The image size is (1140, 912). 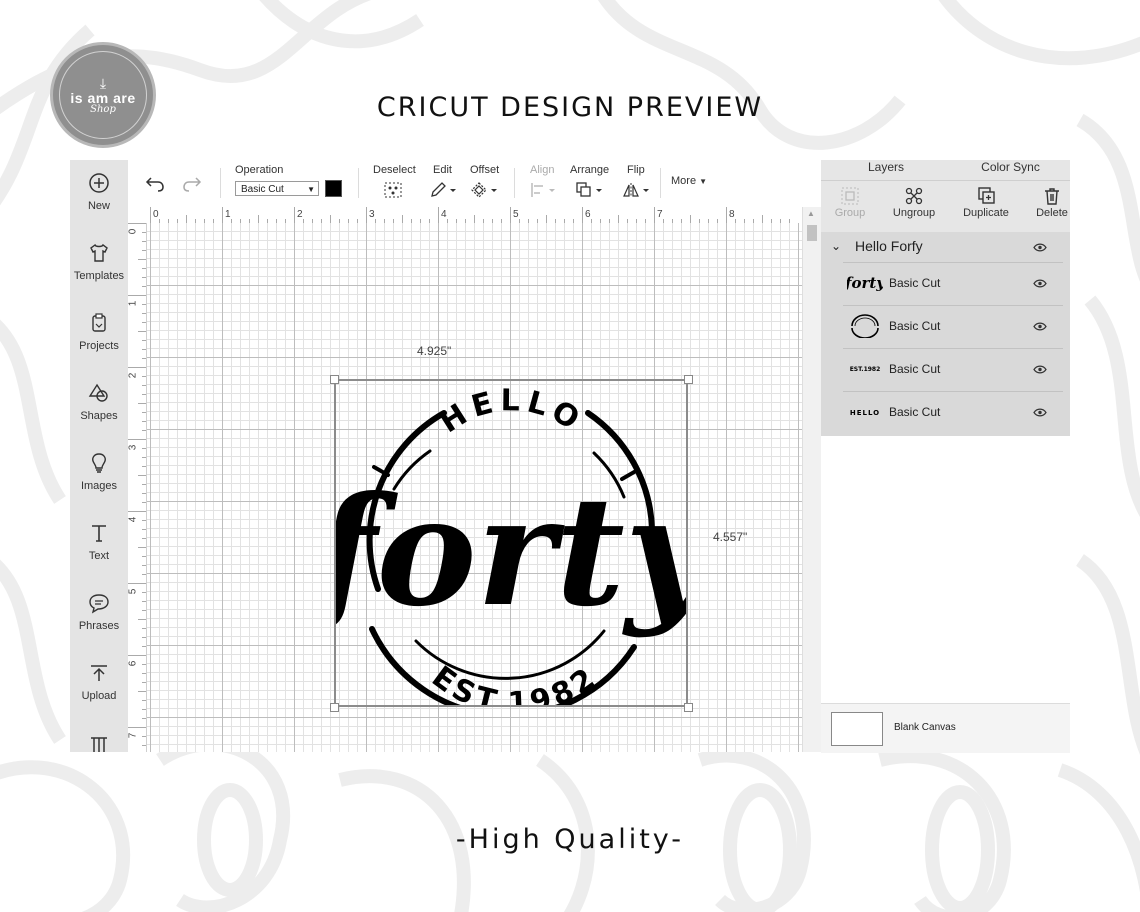 What do you see at coordinates (544, 190) in the screenshot?
I see `align-icon` at bounding box center [544, 190].